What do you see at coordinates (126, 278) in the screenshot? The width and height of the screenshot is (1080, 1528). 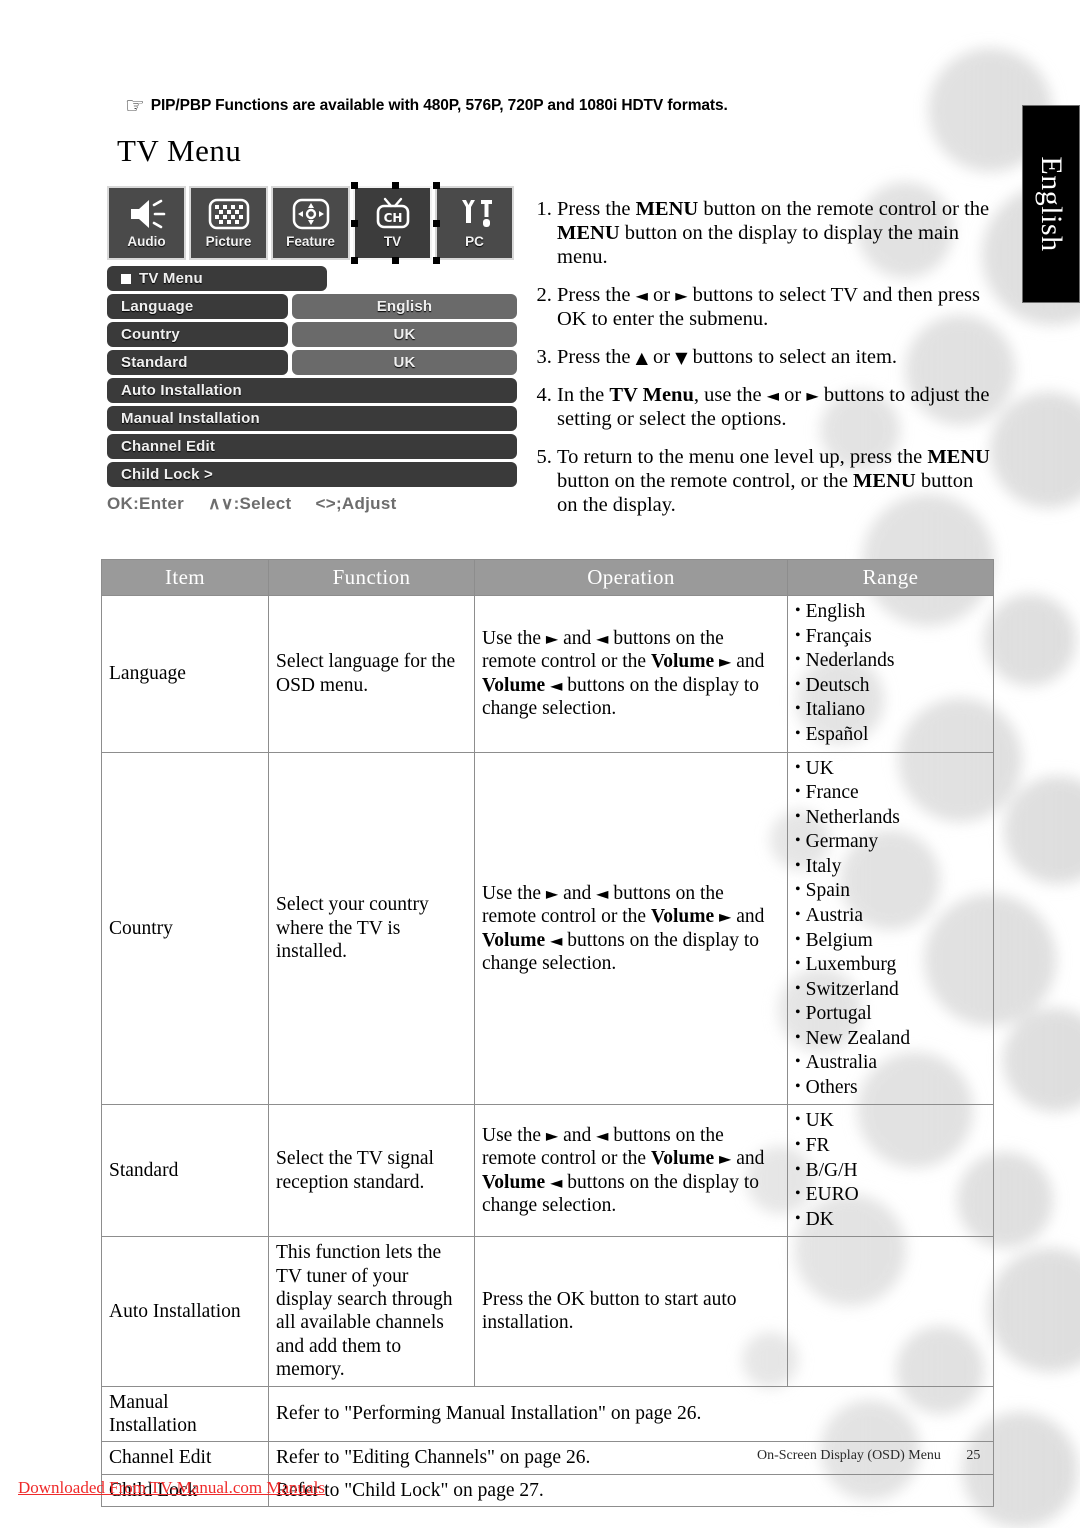 I see `square-bullet-icon` at bounding box center [126, 278].